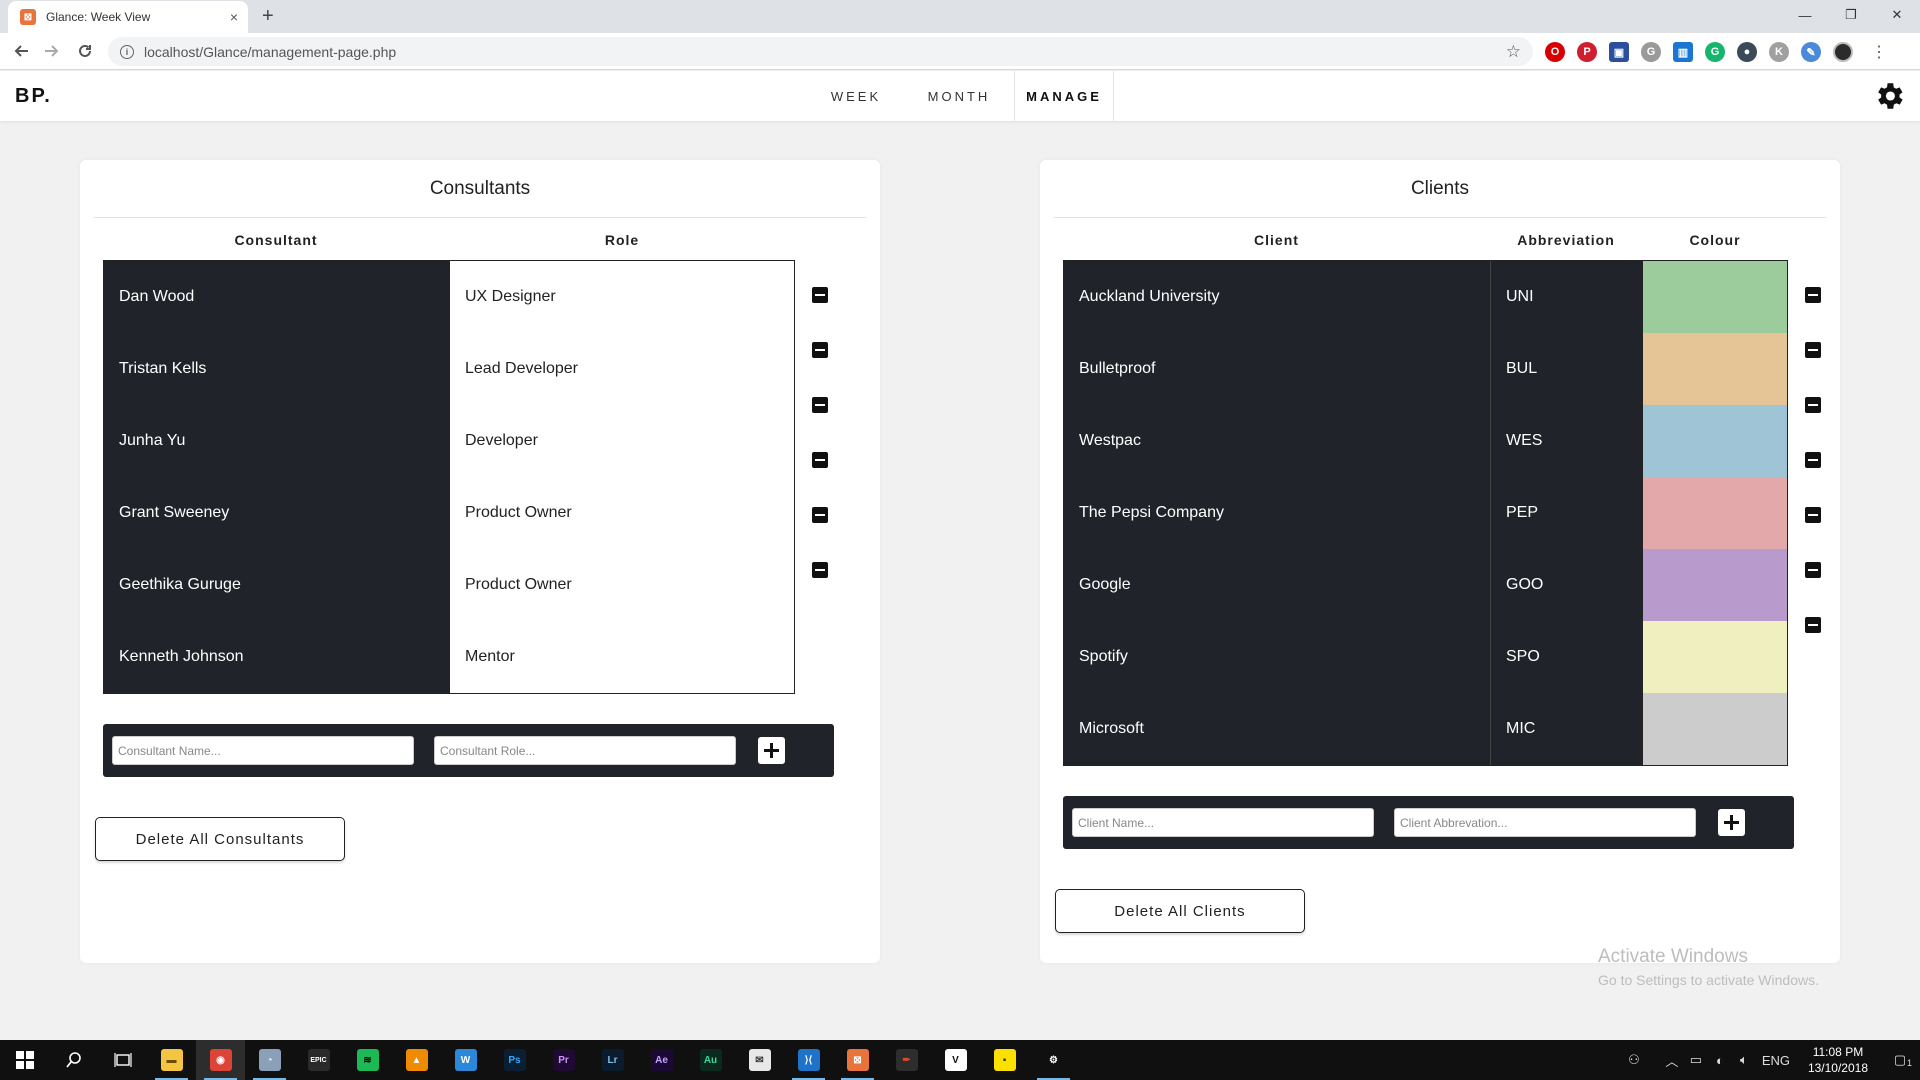 Image resolution: width=1920 pixels, height=1080 pixels. I want to click on settings-gear-icon, so click(1889, 96).